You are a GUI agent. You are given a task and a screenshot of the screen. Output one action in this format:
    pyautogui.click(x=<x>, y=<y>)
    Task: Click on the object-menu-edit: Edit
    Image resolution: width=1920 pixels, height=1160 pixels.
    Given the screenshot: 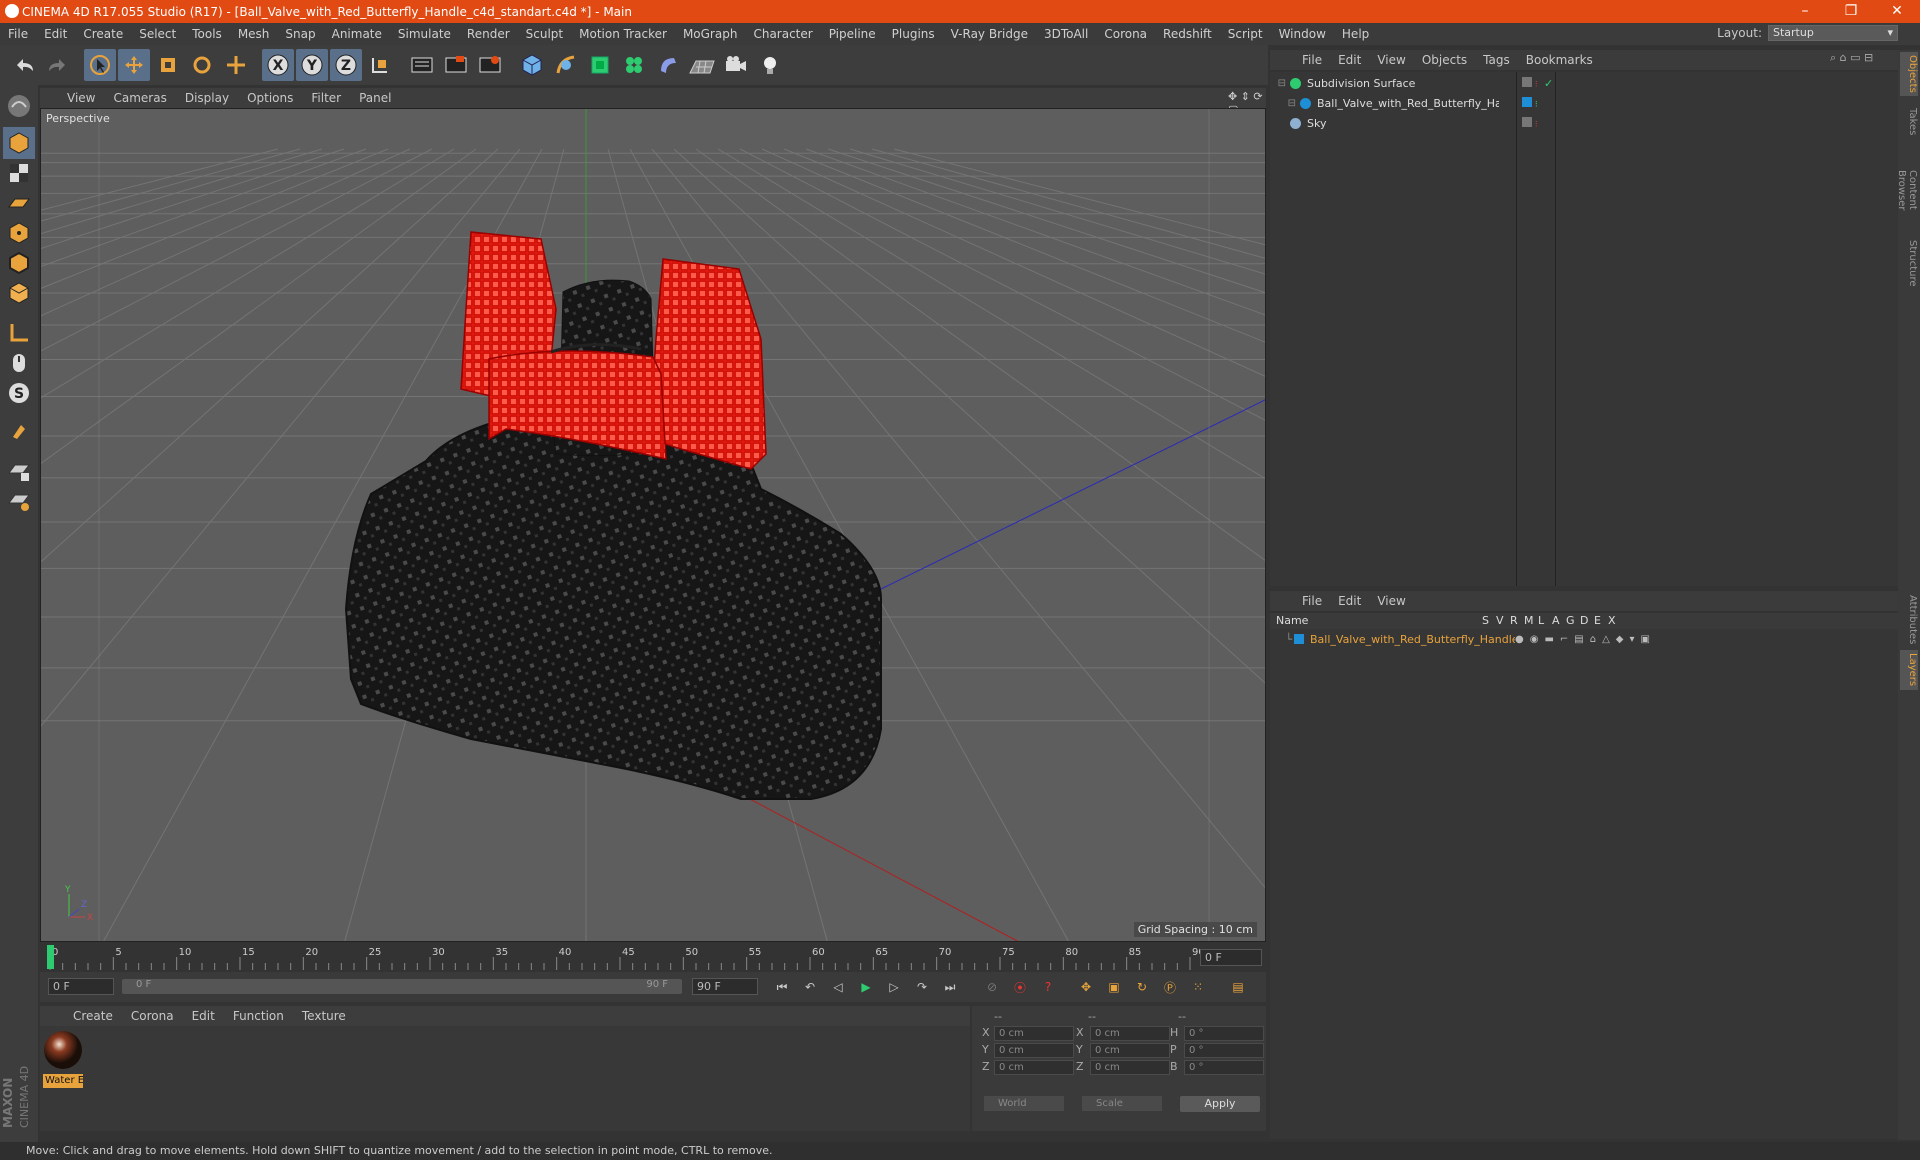 What is the action you would take?
    pyautogui.click(x=1349, y=60)
    